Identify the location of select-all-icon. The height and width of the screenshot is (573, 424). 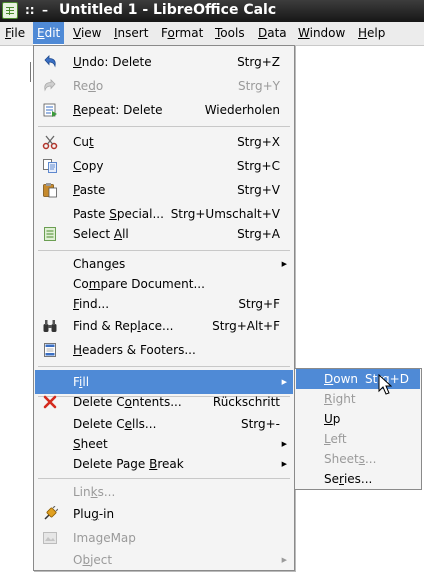
(50, 234).